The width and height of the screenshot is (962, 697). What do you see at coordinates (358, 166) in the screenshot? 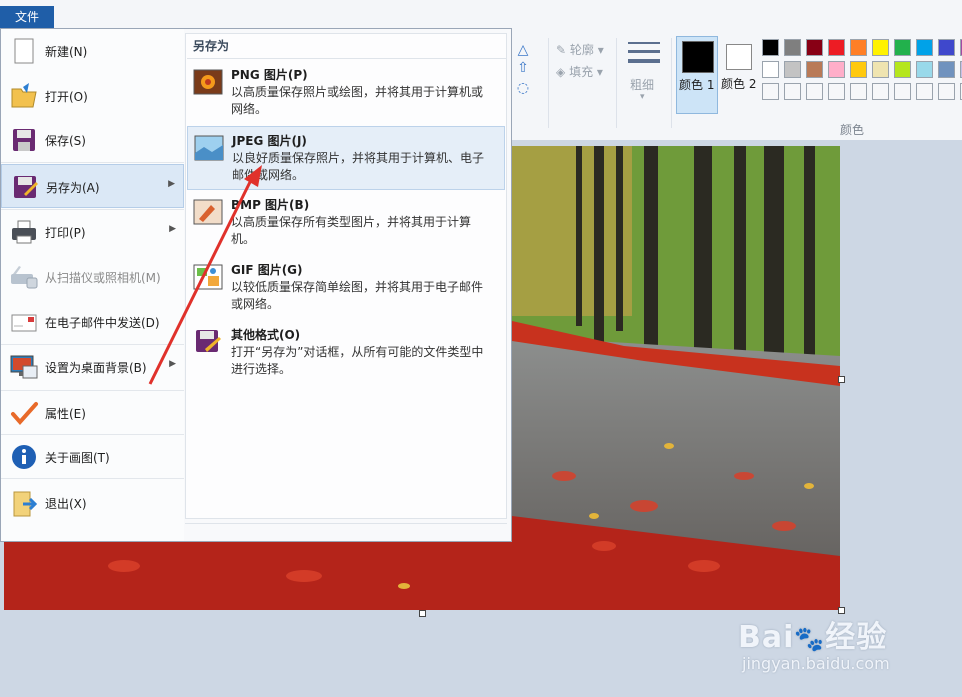
I see `submenu-item-desc: 以良好质量保存照片，并将其用于计算机、电子邮件或网络。` at bounding box center [358, 166].